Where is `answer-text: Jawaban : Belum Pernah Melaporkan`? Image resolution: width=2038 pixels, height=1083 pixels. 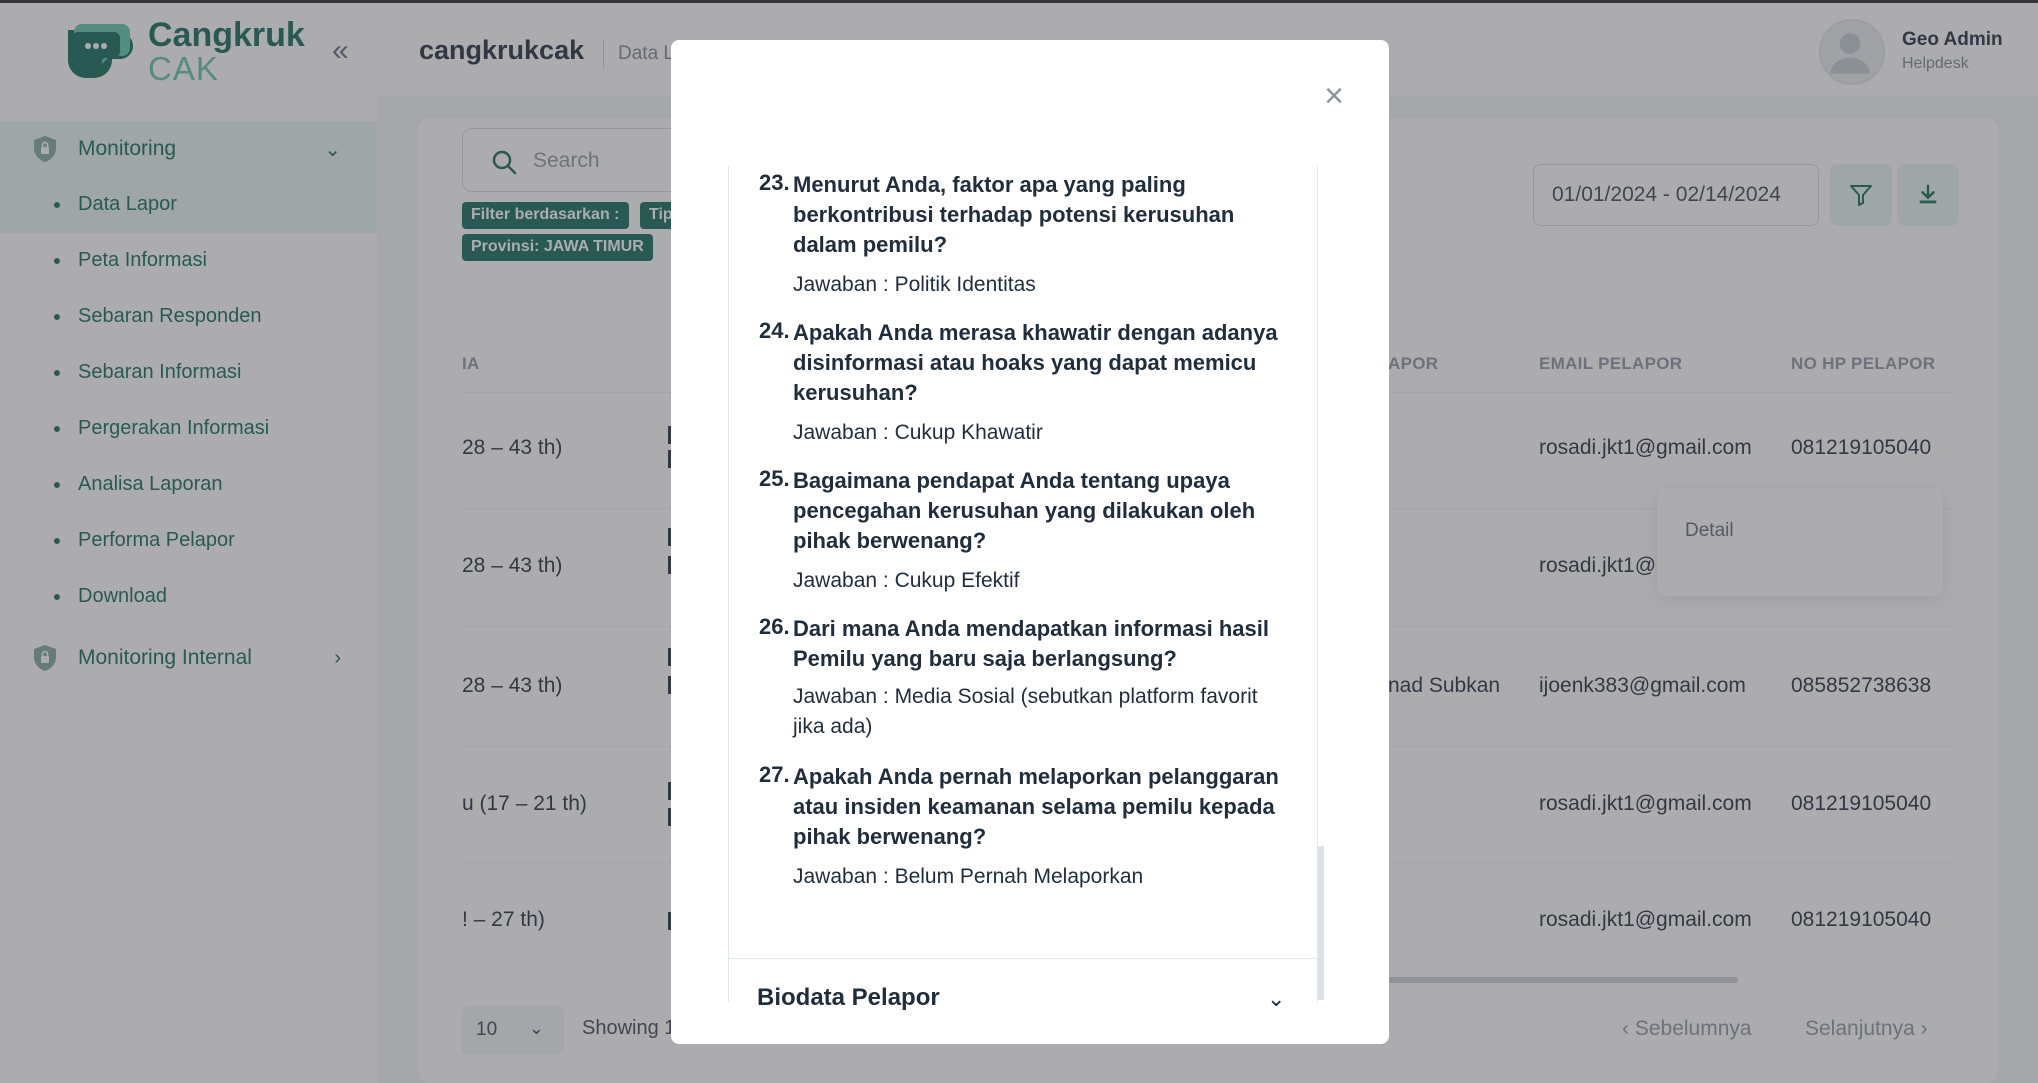 answer-text: Jawaban : Belum Pernah Melaporkan is located at coordinates (968, 876).